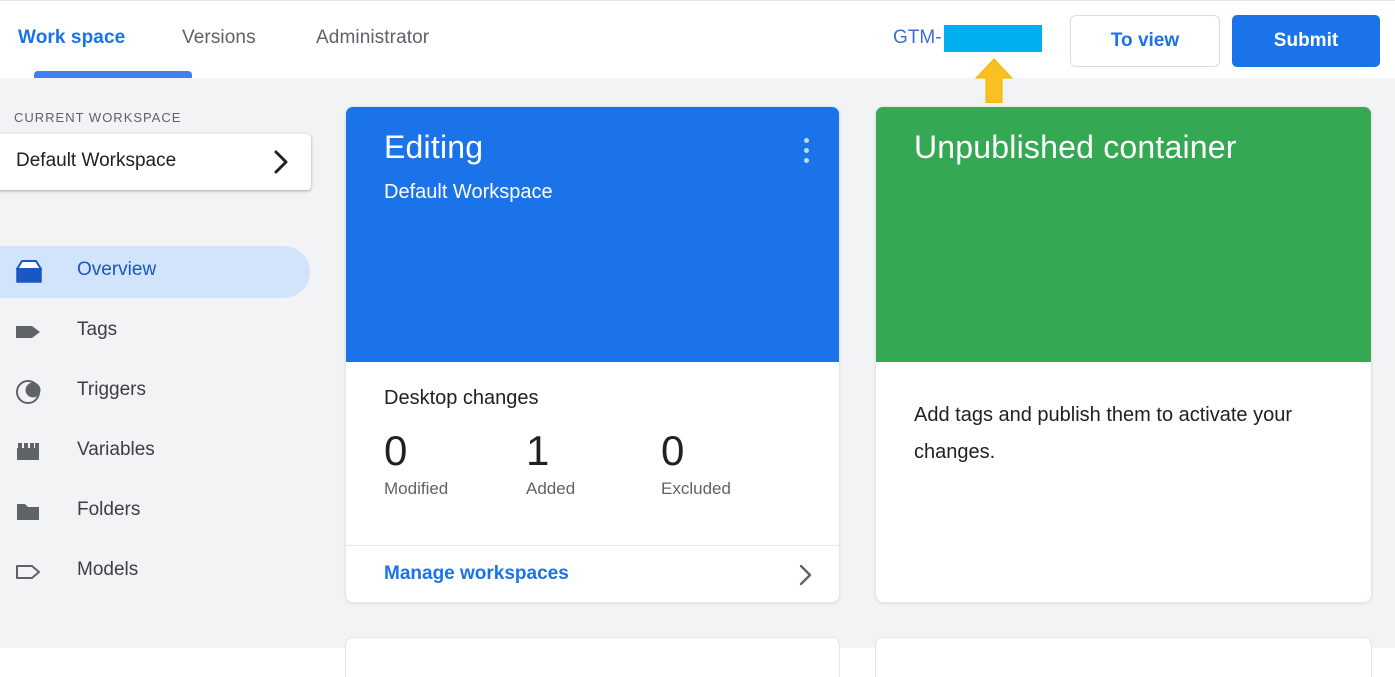 This screenshot has height=677, width=1395. What do you see at coordinates (416, 488) in the screenshot?
I see `stat-label: Modified` at bounding box center [416, 488].